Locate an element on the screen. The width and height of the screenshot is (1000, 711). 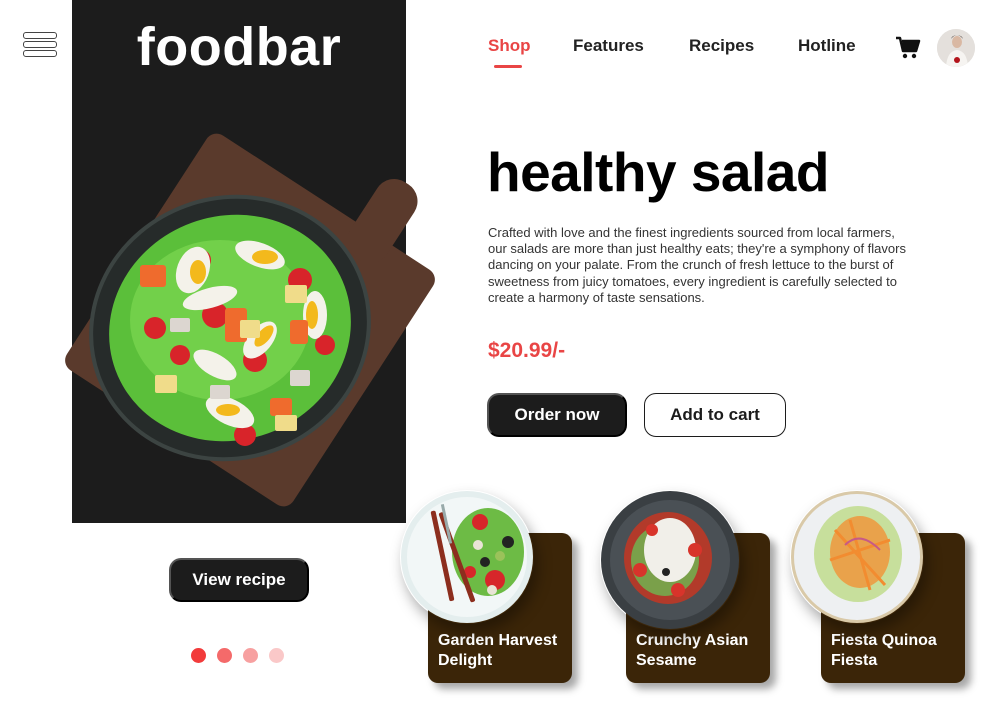
product-card-title: Crunchy Asian Sesame is located at coordinates (692, 650).